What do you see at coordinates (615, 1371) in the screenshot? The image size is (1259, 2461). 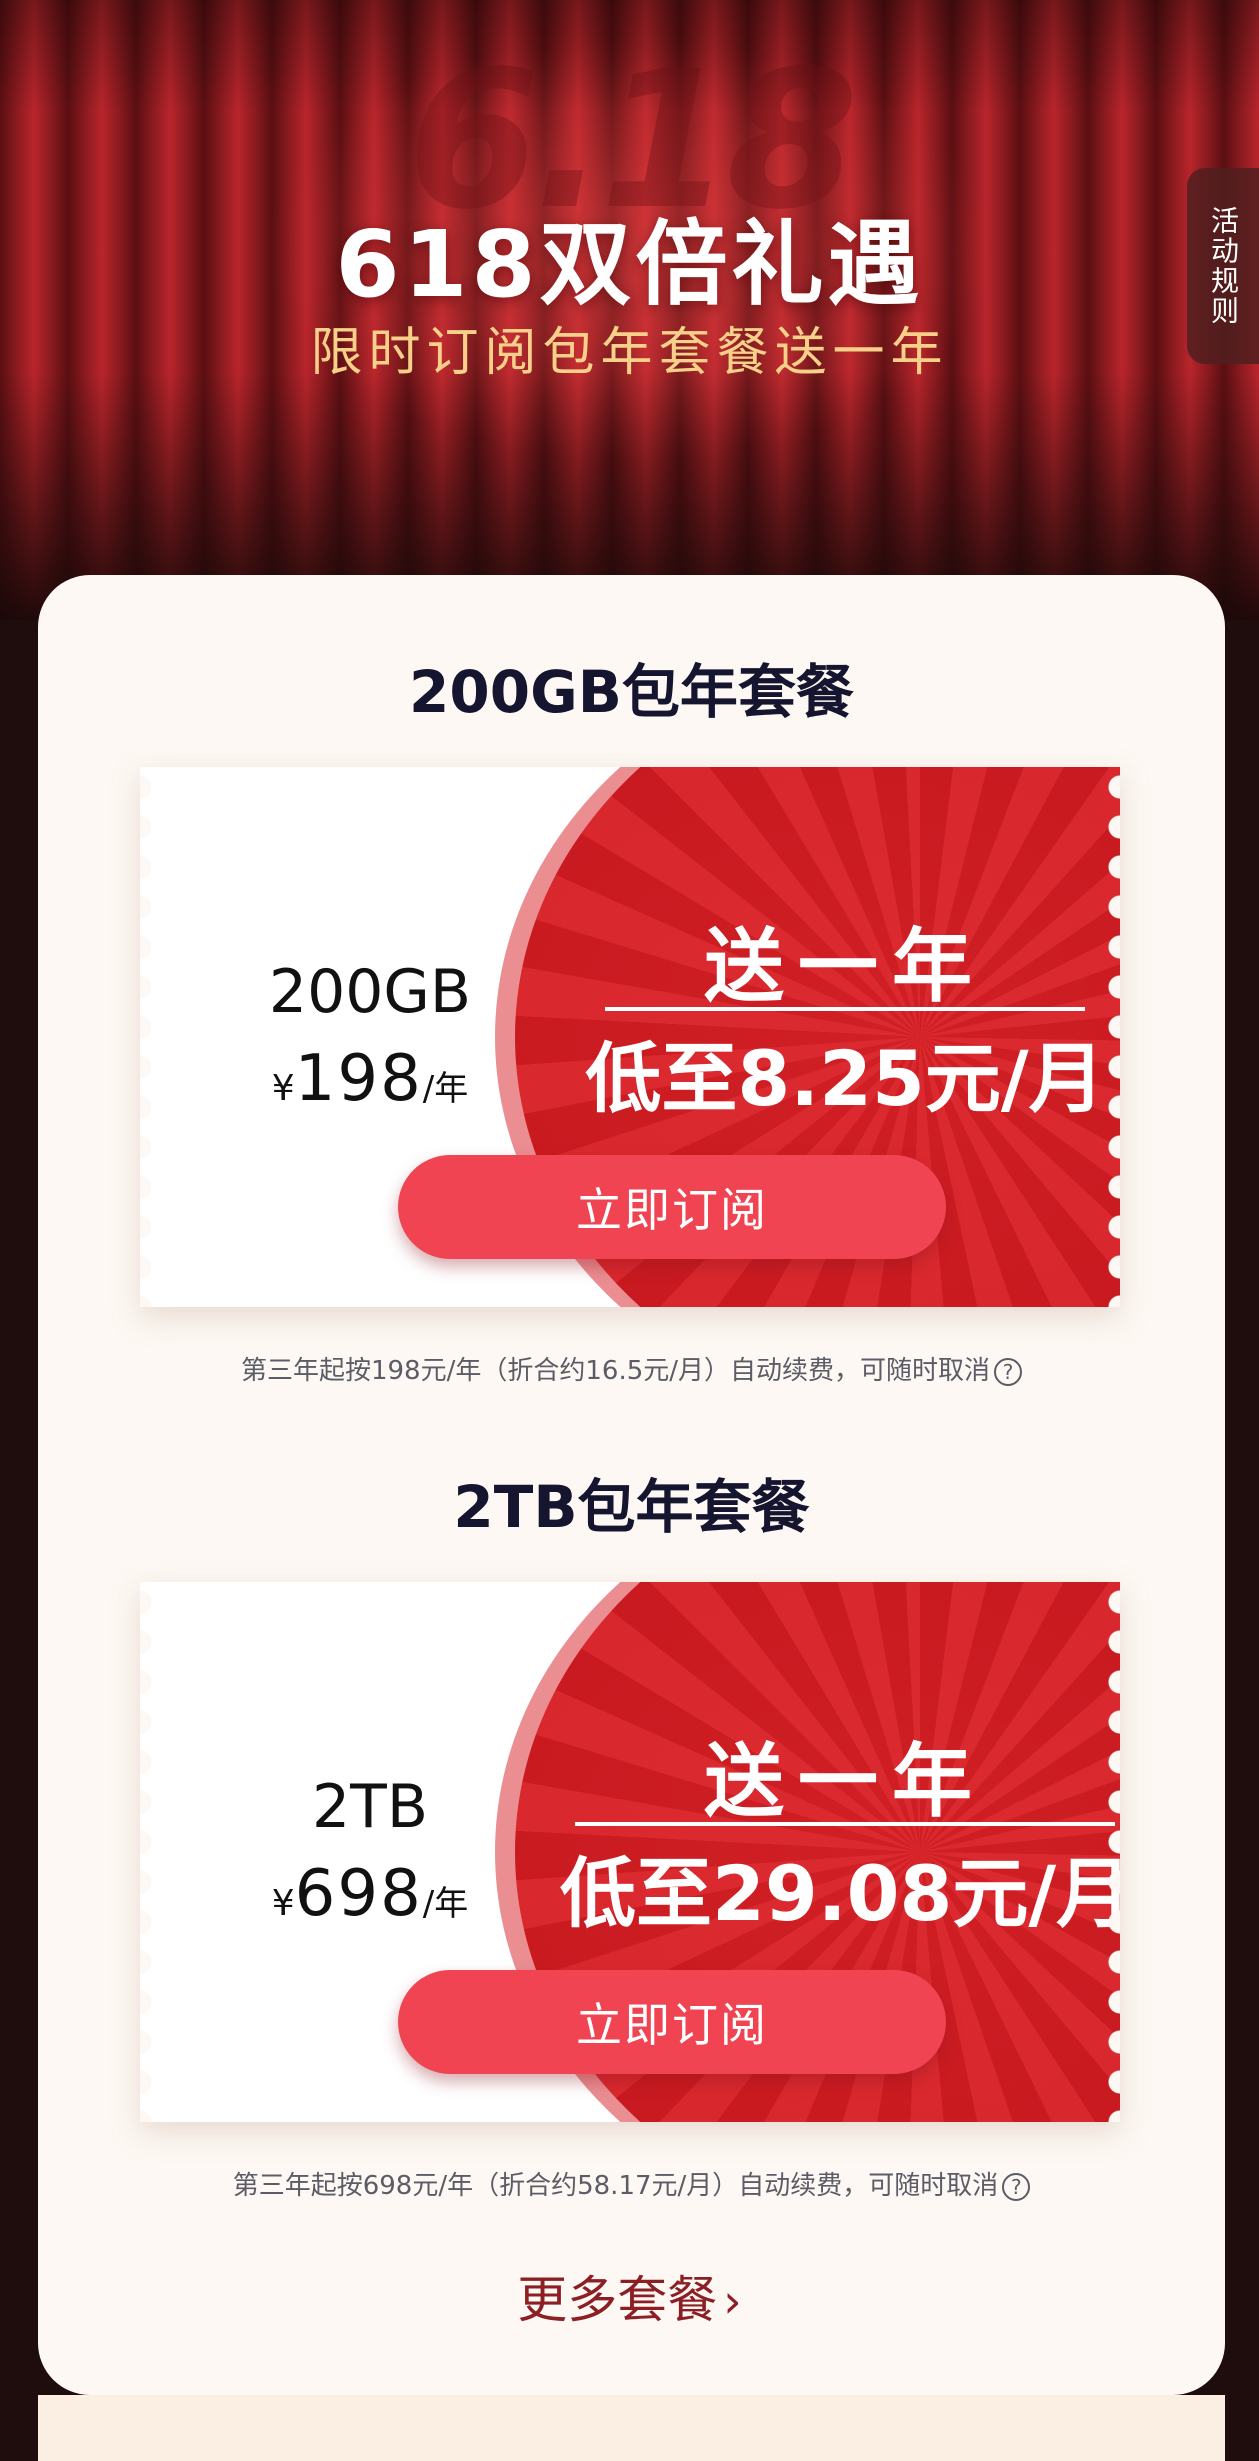 I see `renewal-note: 第三年起按198元/年（折合约16.5元/月）自动续费，可随时取消` at bounding box center [615, 1371].